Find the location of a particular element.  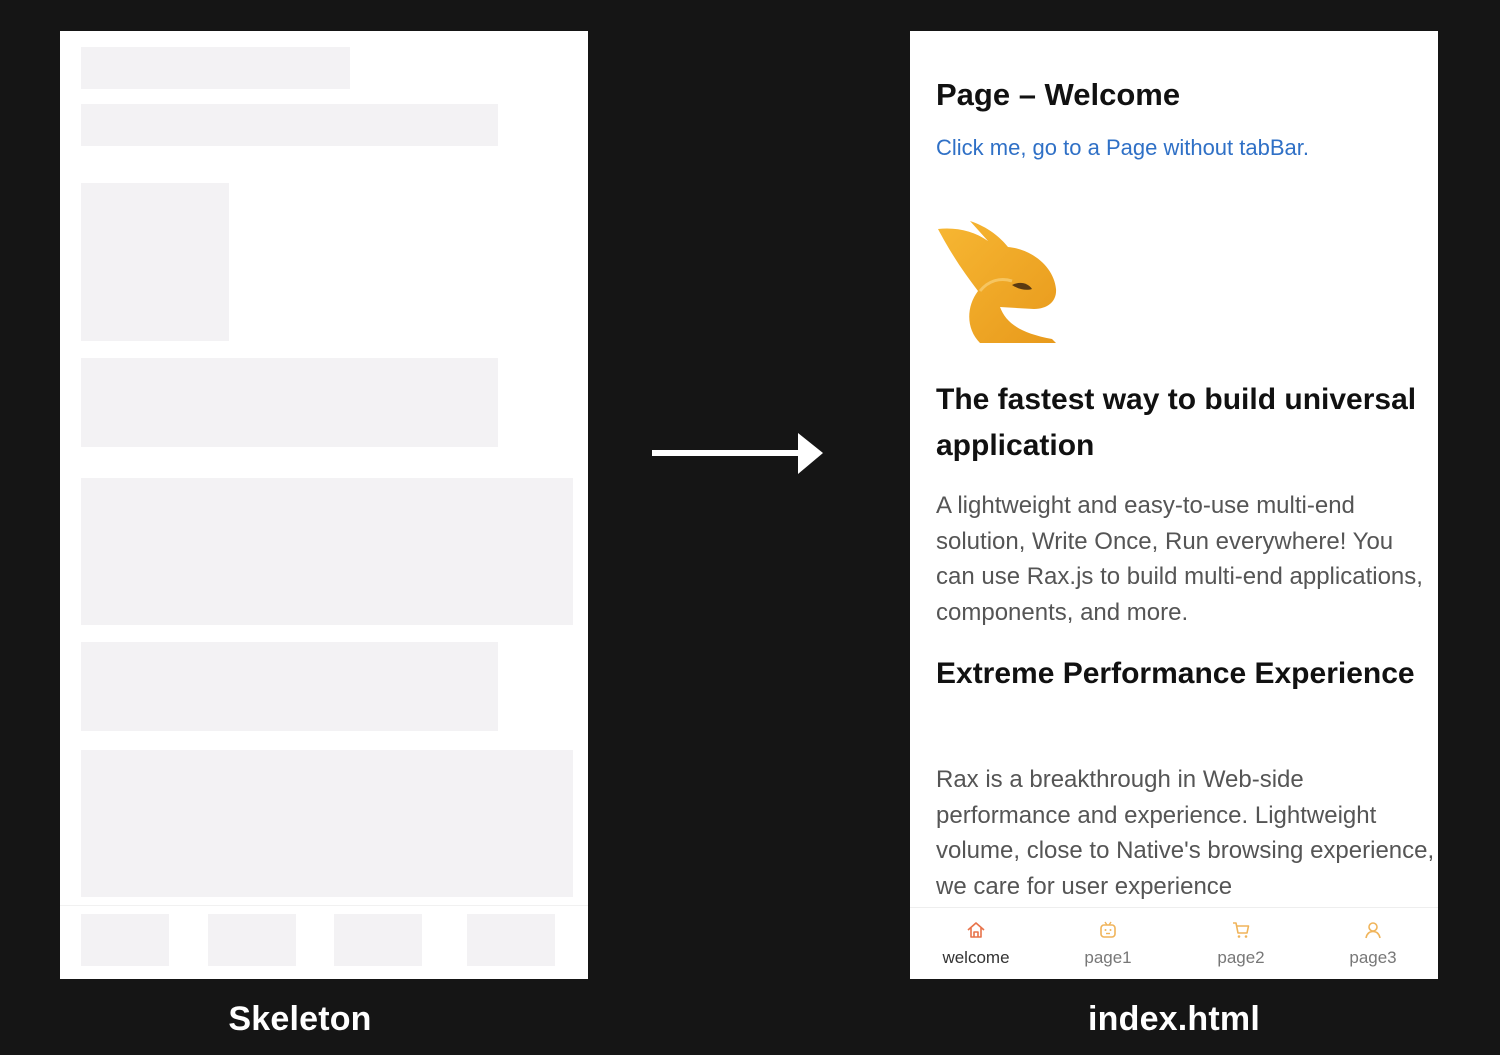

skeleton-tabbar is located at coordinates (324, 942).